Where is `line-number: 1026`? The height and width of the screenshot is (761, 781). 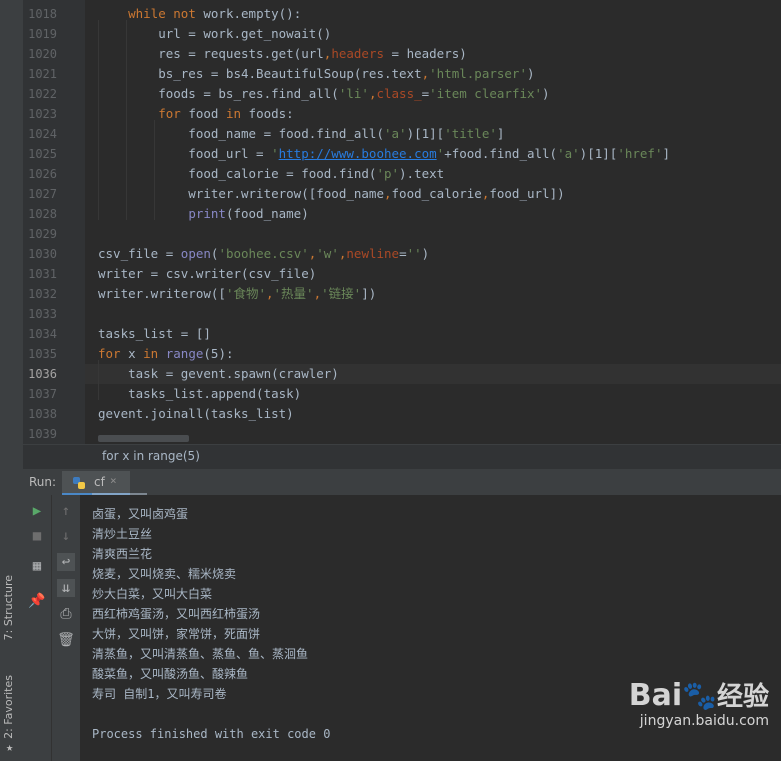 line-number: 1026 is located at coordinates (42, 174).